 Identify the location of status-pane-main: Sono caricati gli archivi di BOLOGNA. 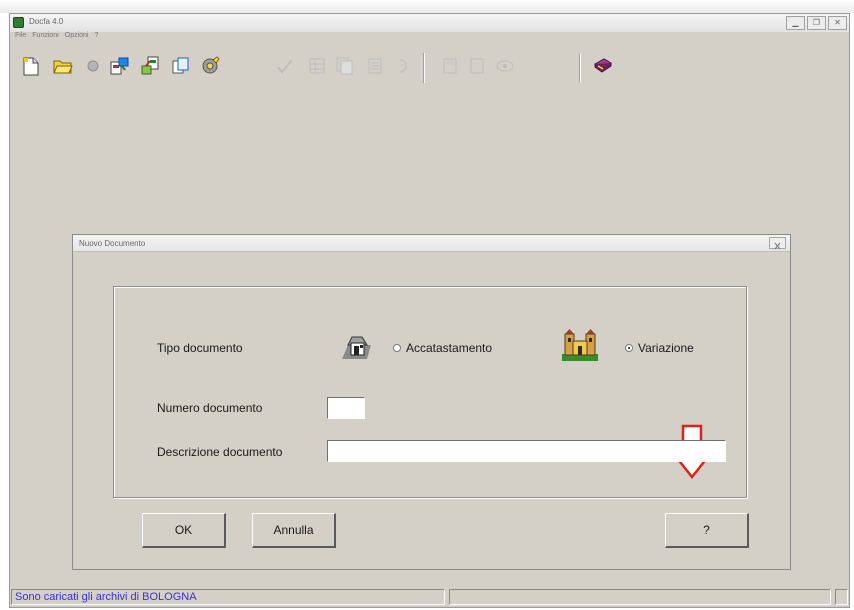
(228, 597).